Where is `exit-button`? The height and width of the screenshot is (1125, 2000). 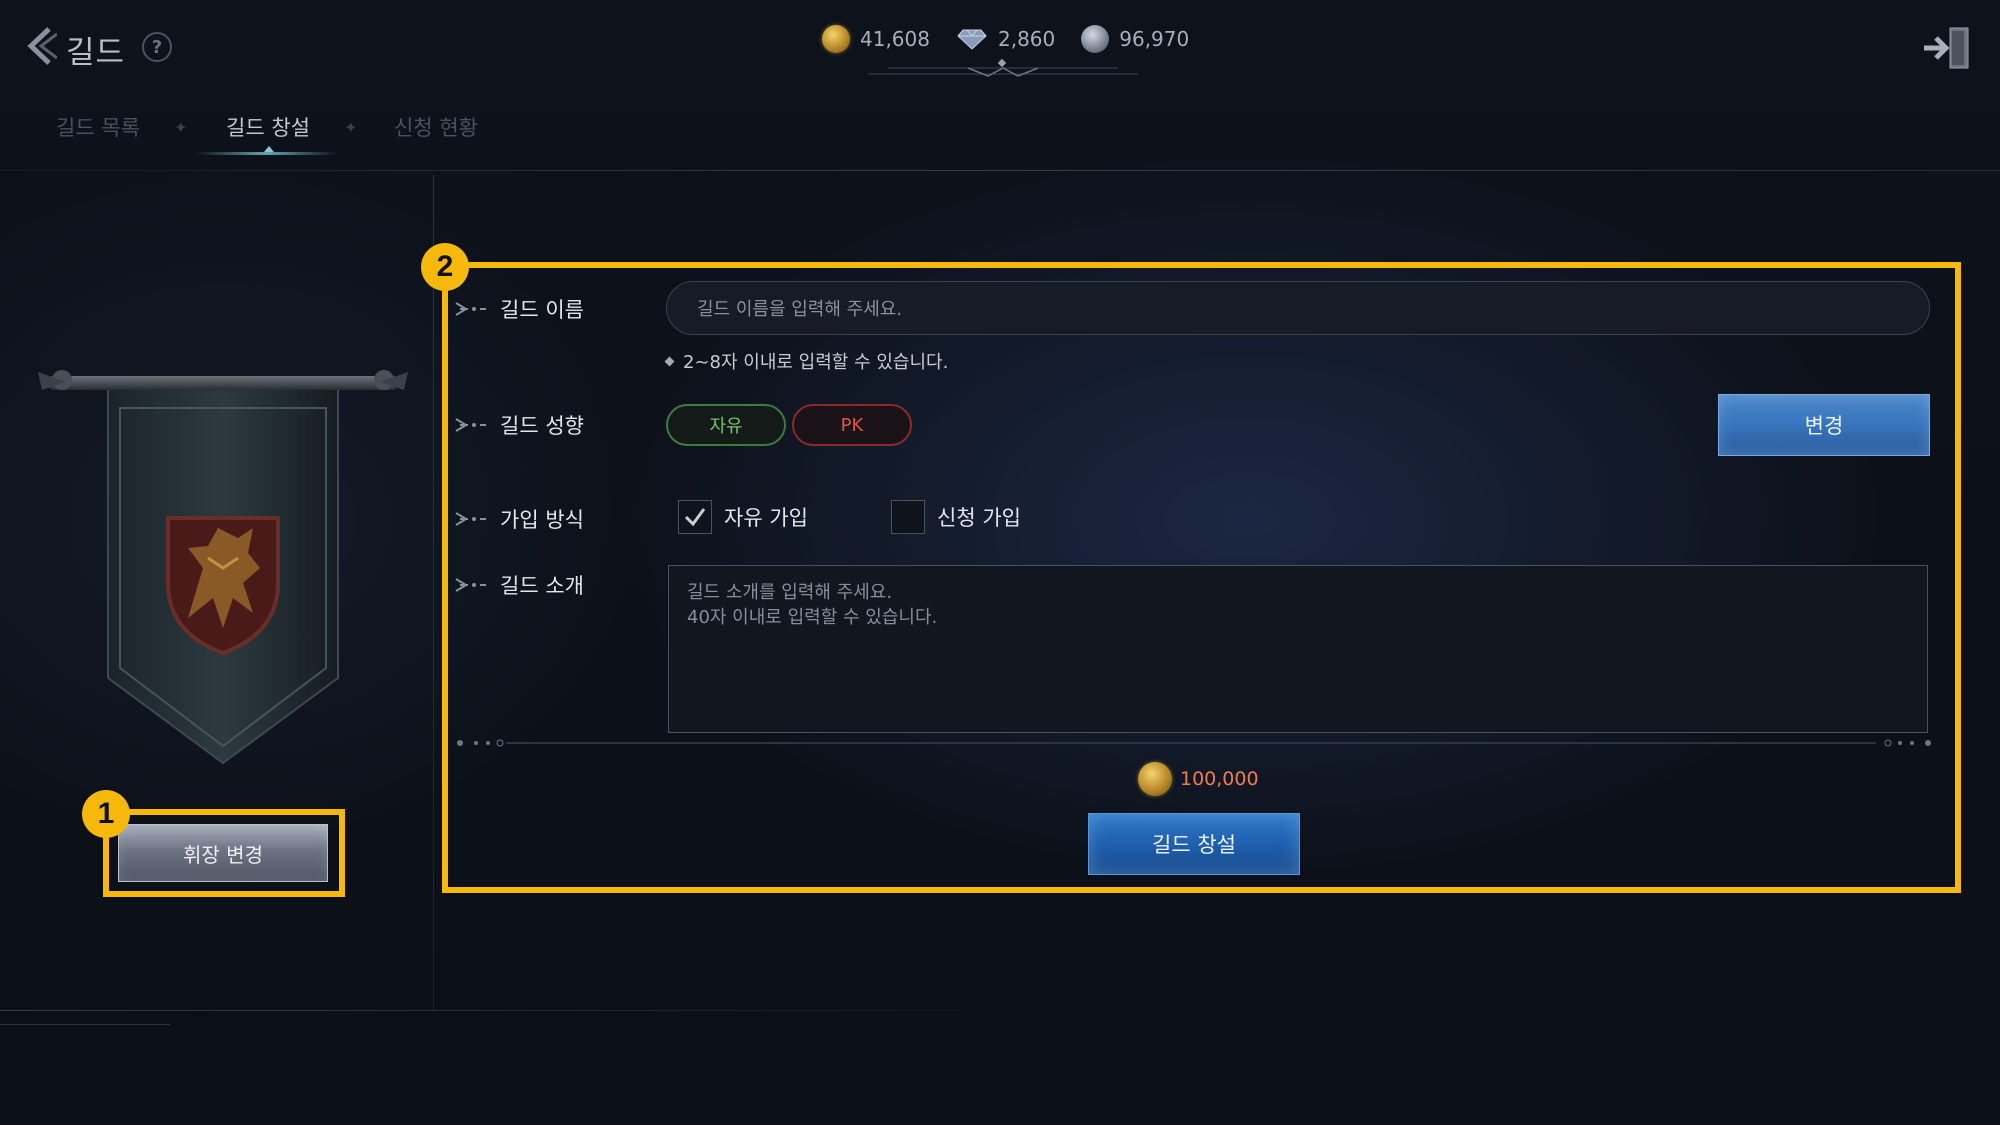
exit-button is located at coordinates (1947, 48).